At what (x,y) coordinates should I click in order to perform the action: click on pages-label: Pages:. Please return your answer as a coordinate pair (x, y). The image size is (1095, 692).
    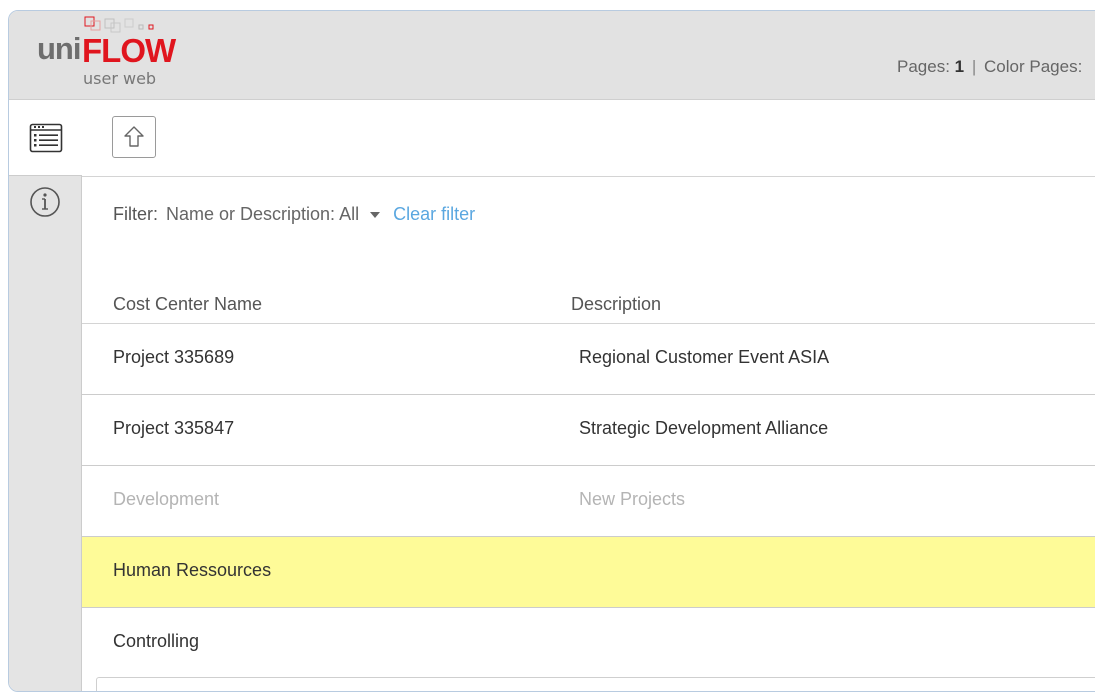
    Looking at the image, I should click on (923, 66).